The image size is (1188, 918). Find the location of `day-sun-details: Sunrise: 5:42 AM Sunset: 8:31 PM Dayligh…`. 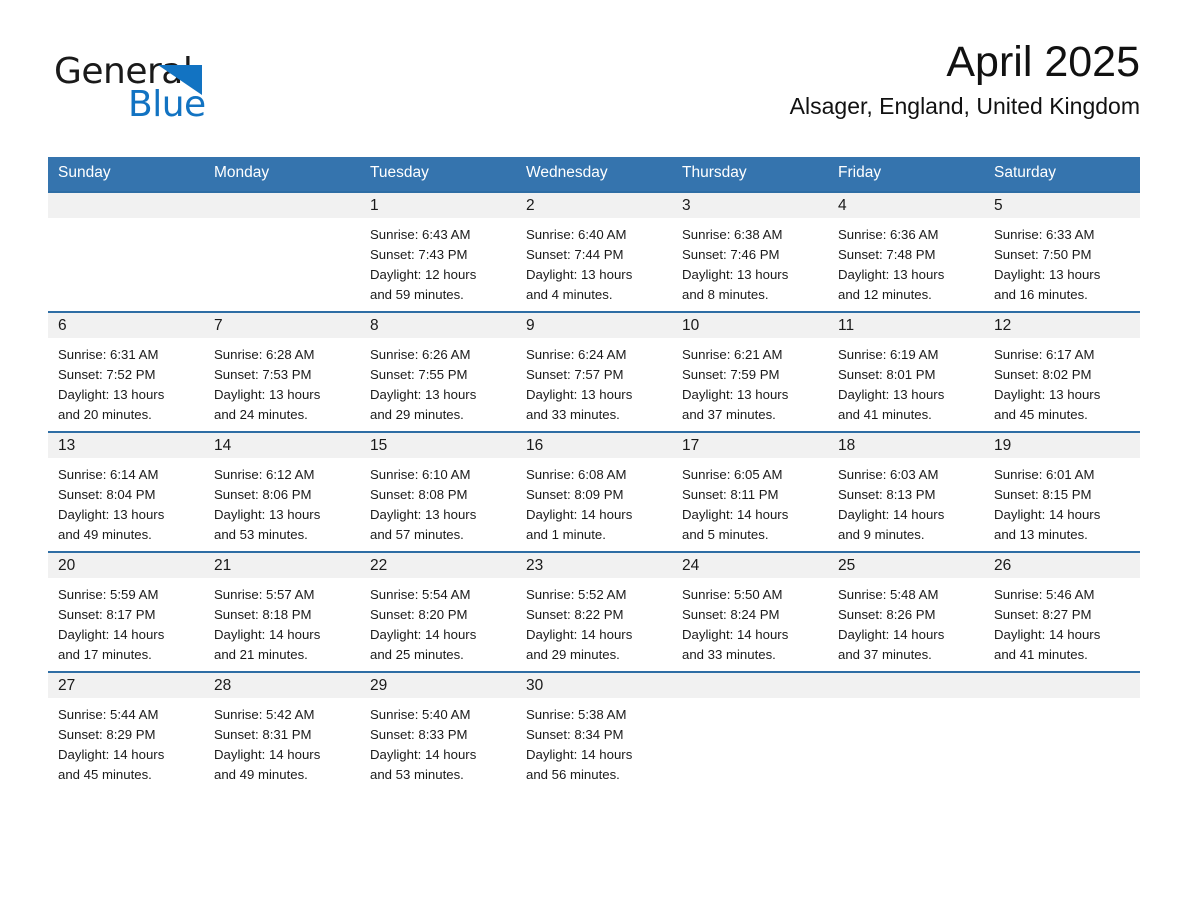

day-sun-details: Sunrise: 5:42 AM Sunset: 8:31 PM Dayligh… is located at coordinates (267, 744).